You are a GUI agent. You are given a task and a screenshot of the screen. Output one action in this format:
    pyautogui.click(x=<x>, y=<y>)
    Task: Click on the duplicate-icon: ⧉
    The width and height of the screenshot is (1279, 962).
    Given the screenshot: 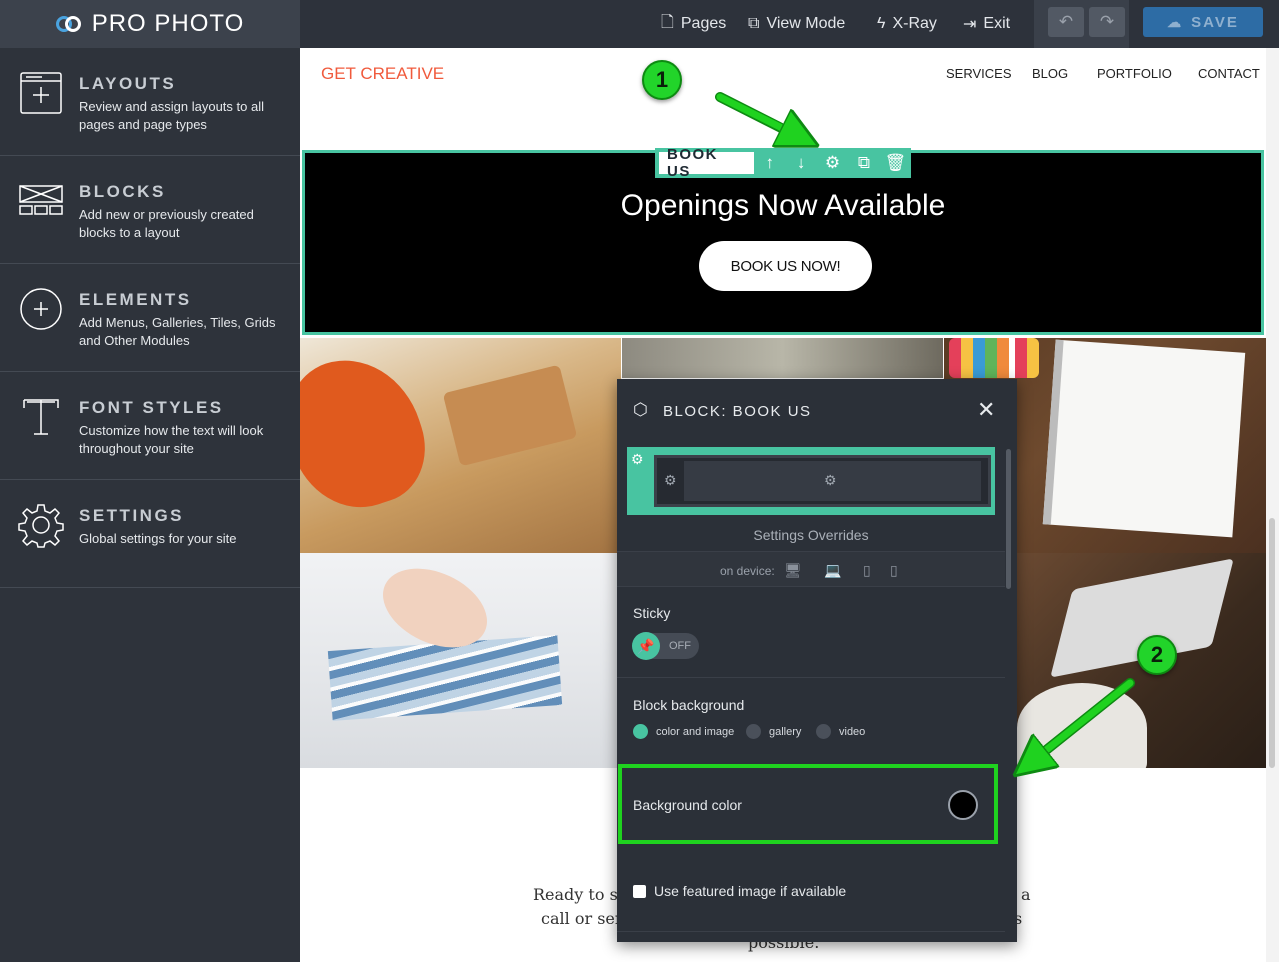 What is the action you would take?
    pyautogui.click(x=863, y=163)
    